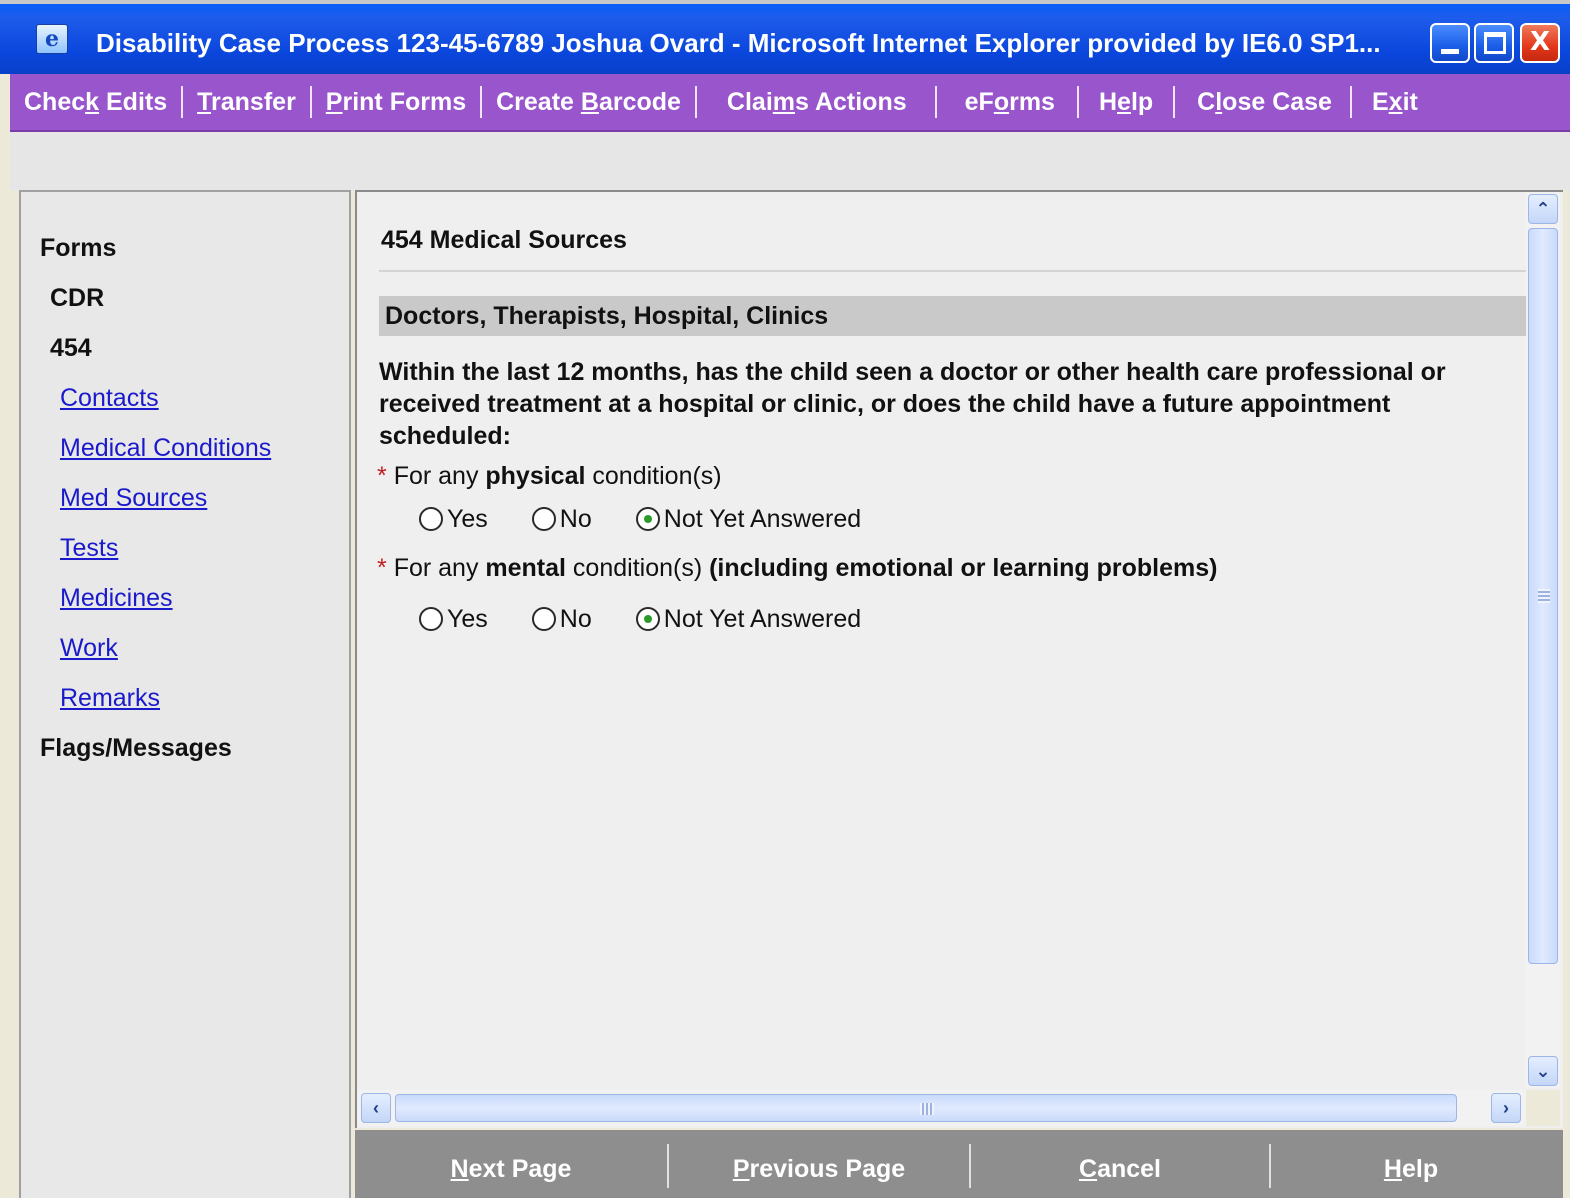  What do you see at coordinates (1395, 102) in the screenshot?
I see `menu-accel: x` at bounding box center [1395, 102].